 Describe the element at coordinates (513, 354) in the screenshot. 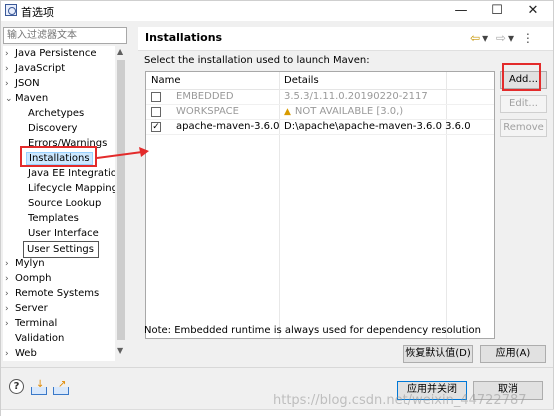

I see `apply-button: 应用(A)` at that location.